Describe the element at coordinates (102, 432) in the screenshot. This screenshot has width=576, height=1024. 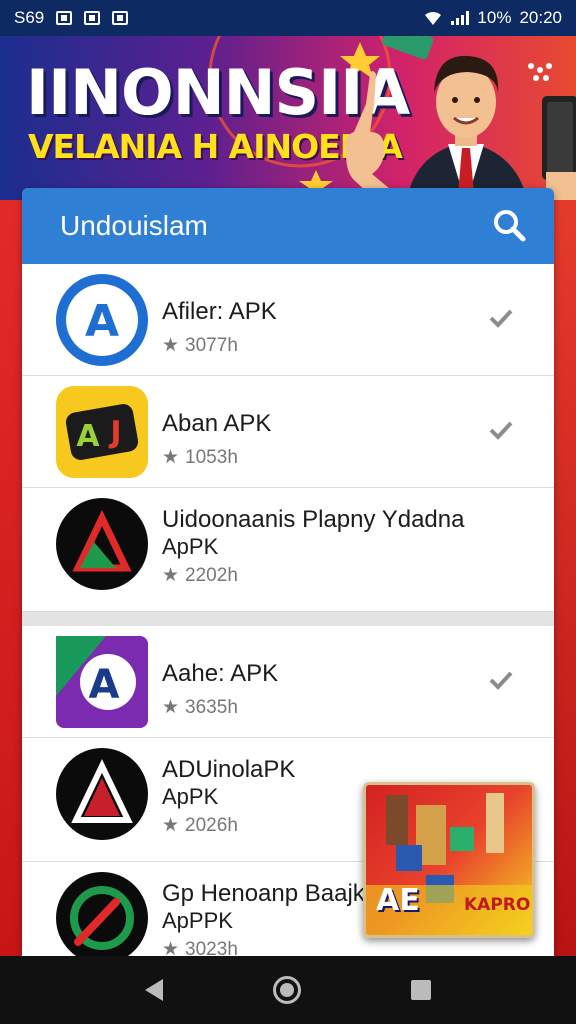
I see `app-icon: A J` at that location.